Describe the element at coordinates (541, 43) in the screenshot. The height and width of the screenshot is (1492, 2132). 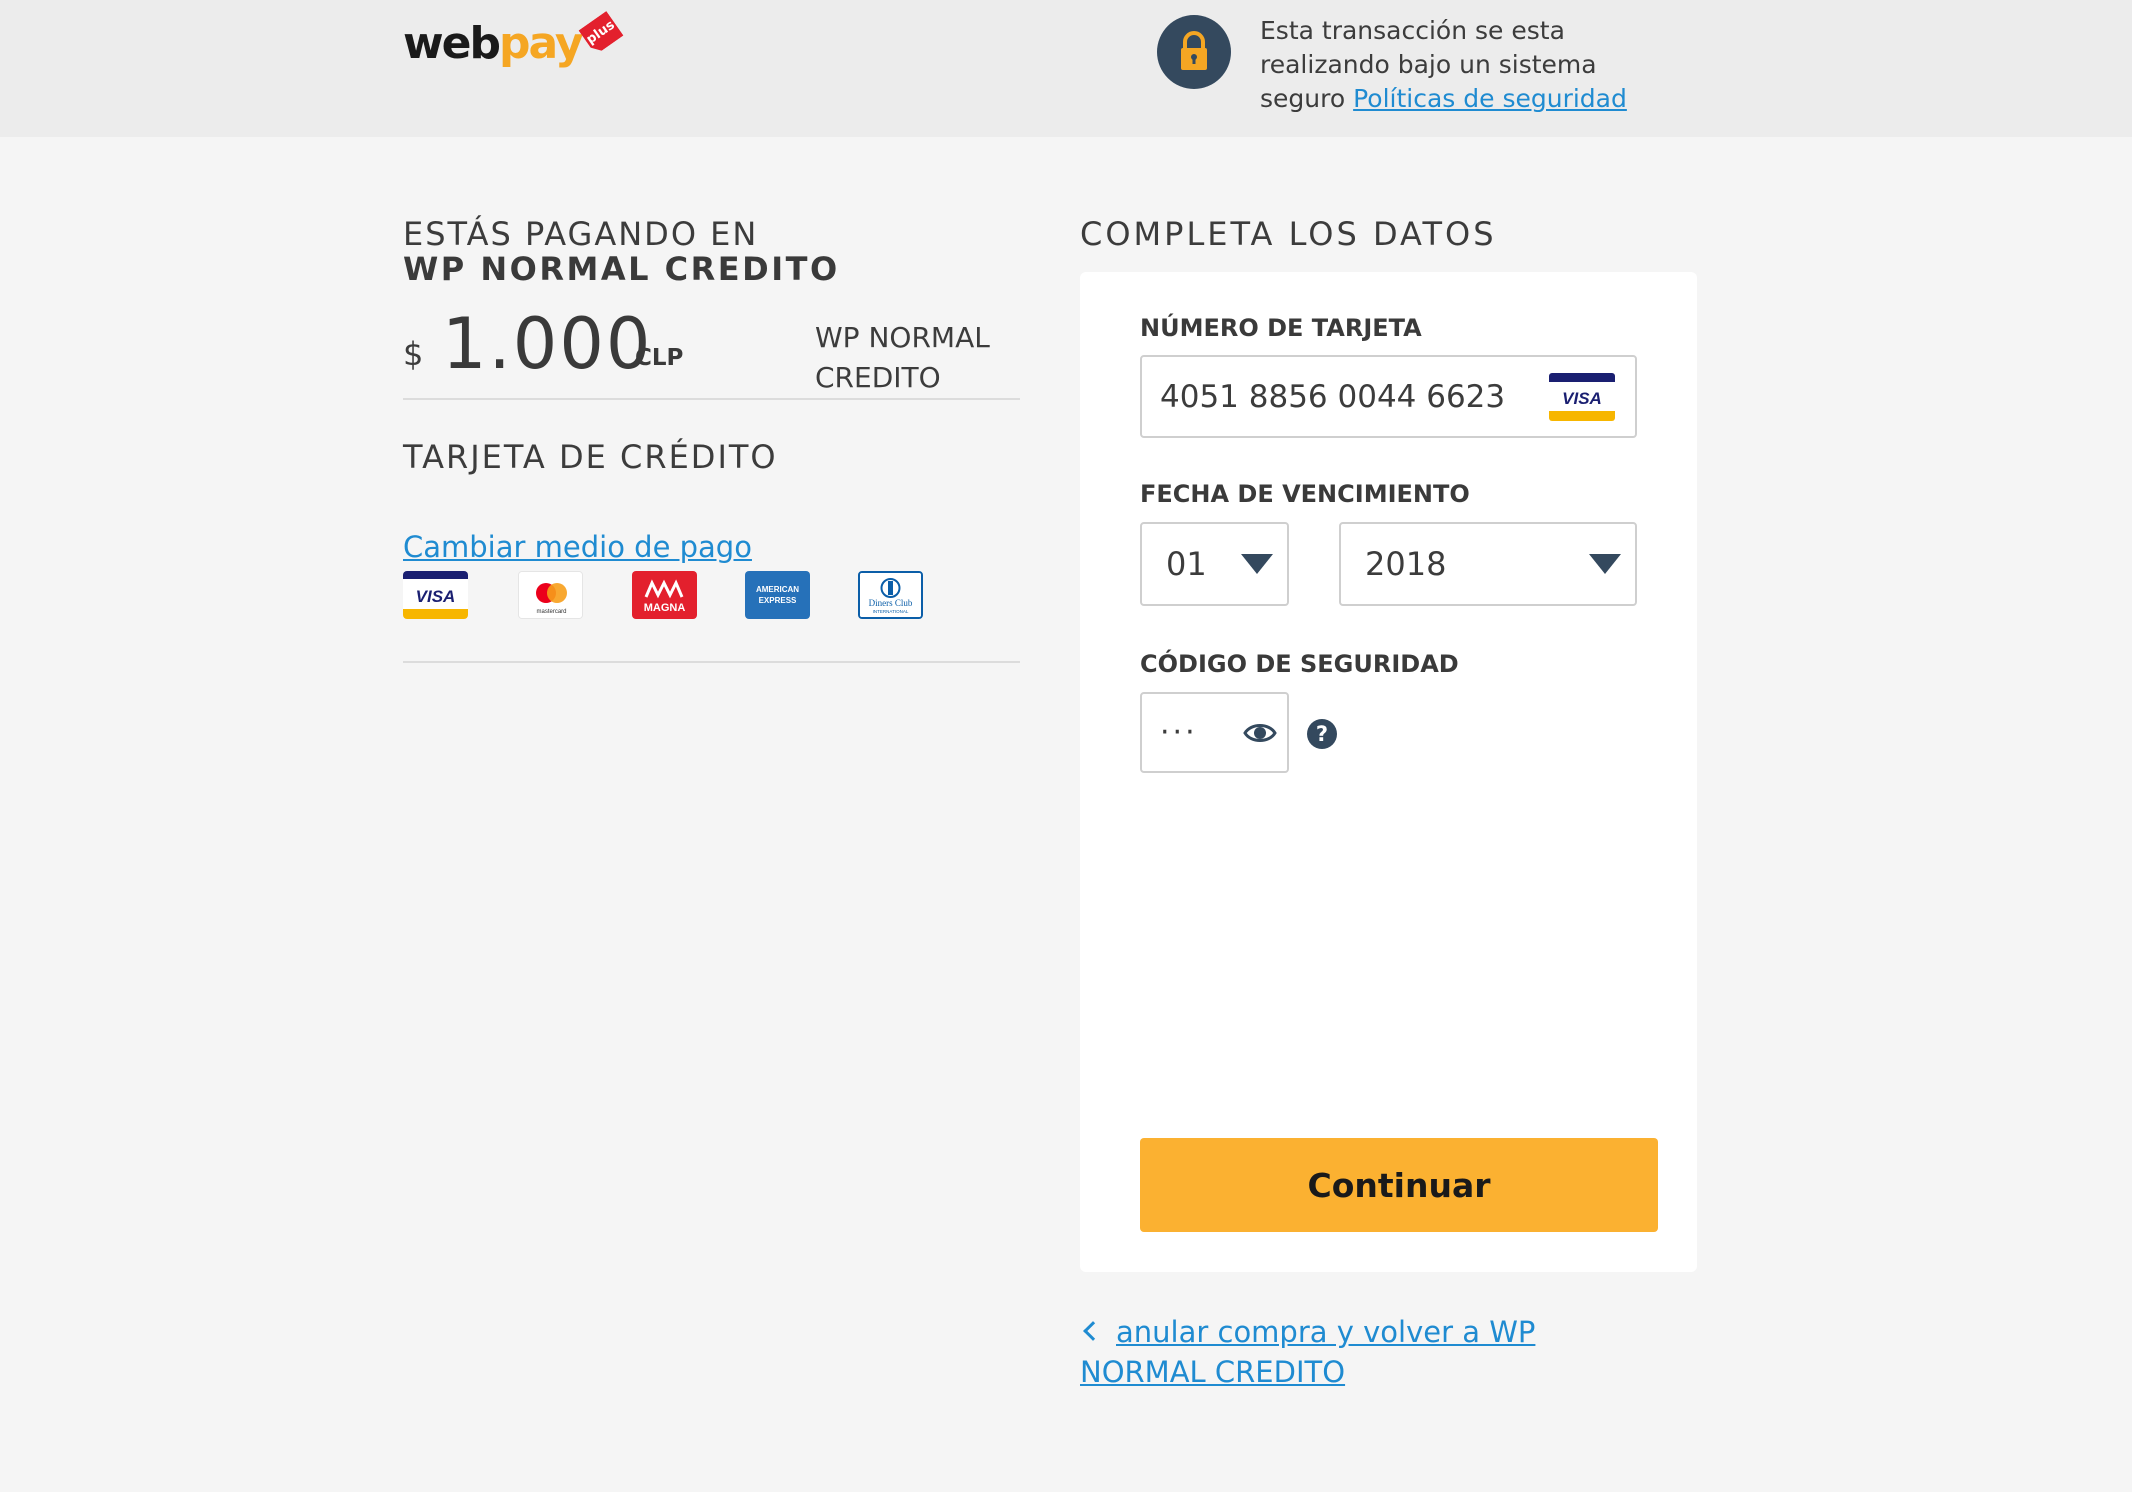
I see `logo-pay-text: pay` at that location.